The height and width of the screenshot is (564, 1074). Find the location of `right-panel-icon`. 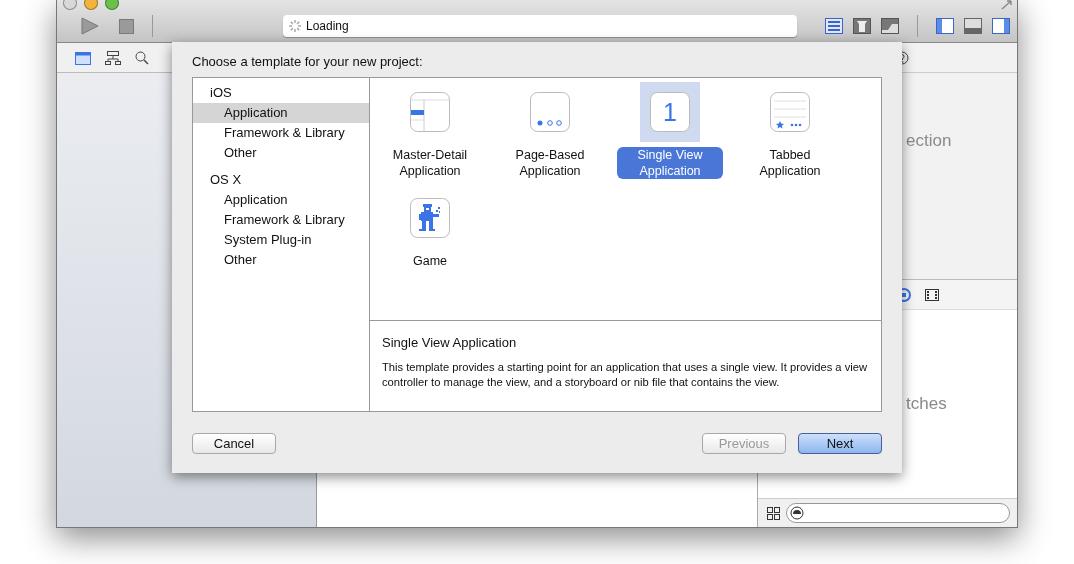

right-panel-icon is located at coordinates (1001, 26).